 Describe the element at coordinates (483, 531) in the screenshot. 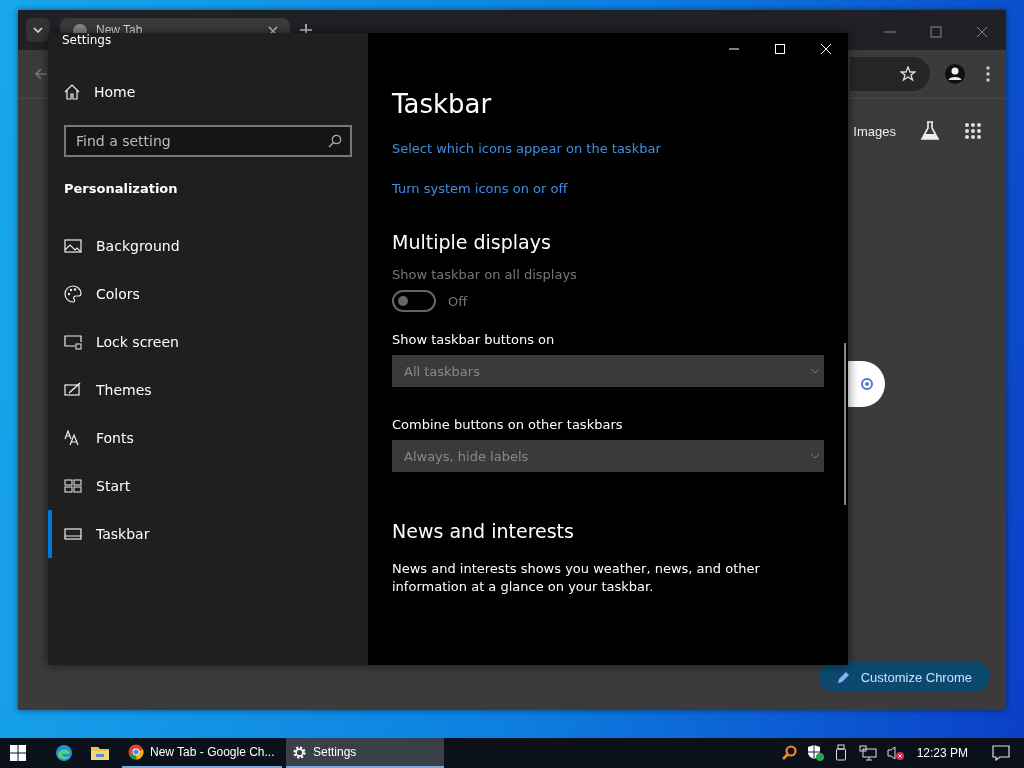

I see `section-heading: News and interests` at that location.